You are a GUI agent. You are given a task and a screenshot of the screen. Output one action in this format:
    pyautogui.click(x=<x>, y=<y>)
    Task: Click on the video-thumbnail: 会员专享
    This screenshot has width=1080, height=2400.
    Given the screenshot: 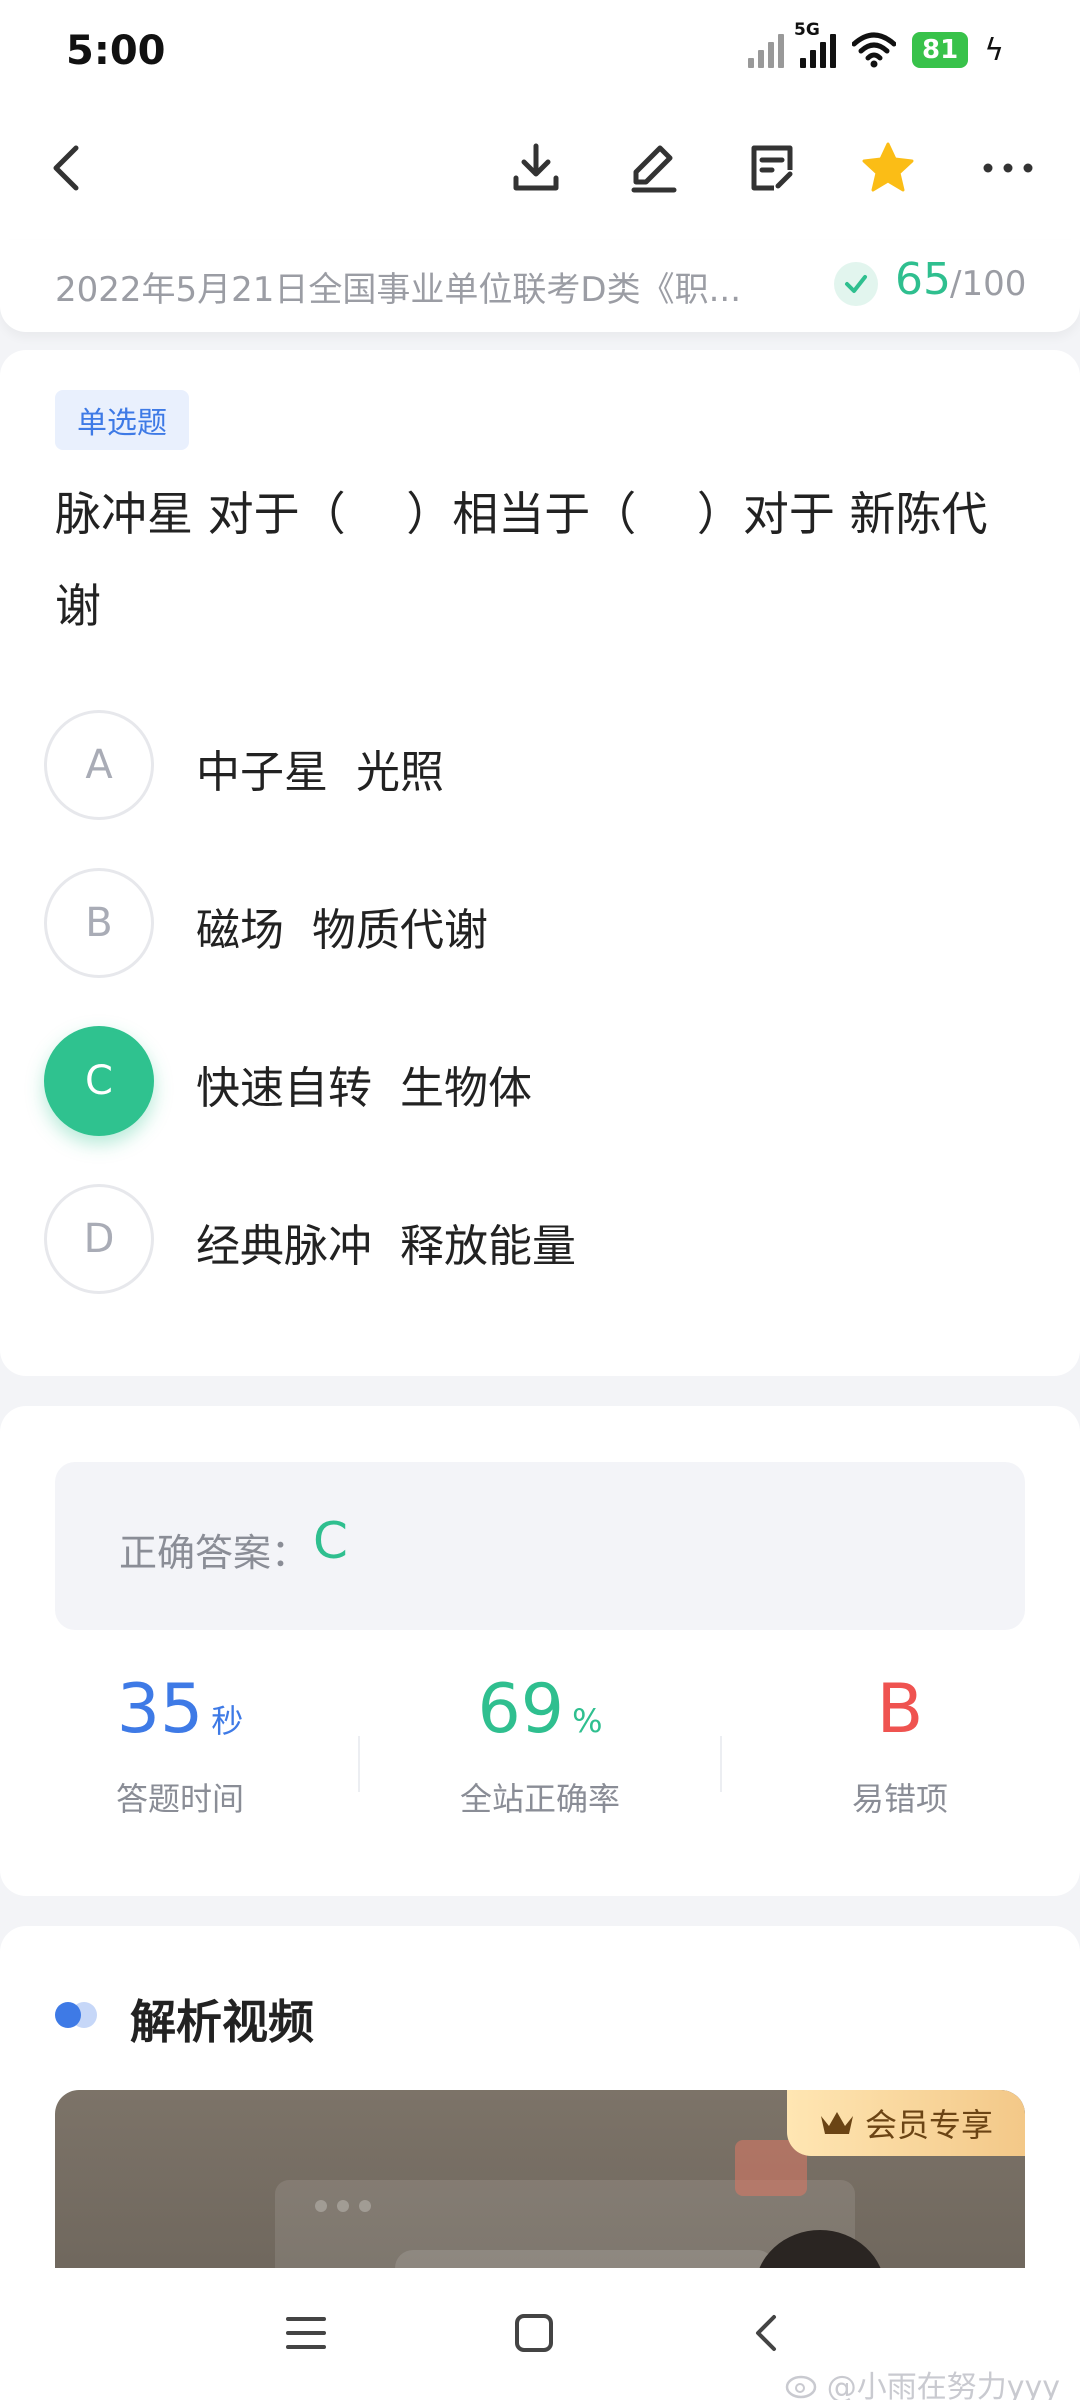 What is the action you would take?
    pyautogui.click(x=540, y=2185)
    